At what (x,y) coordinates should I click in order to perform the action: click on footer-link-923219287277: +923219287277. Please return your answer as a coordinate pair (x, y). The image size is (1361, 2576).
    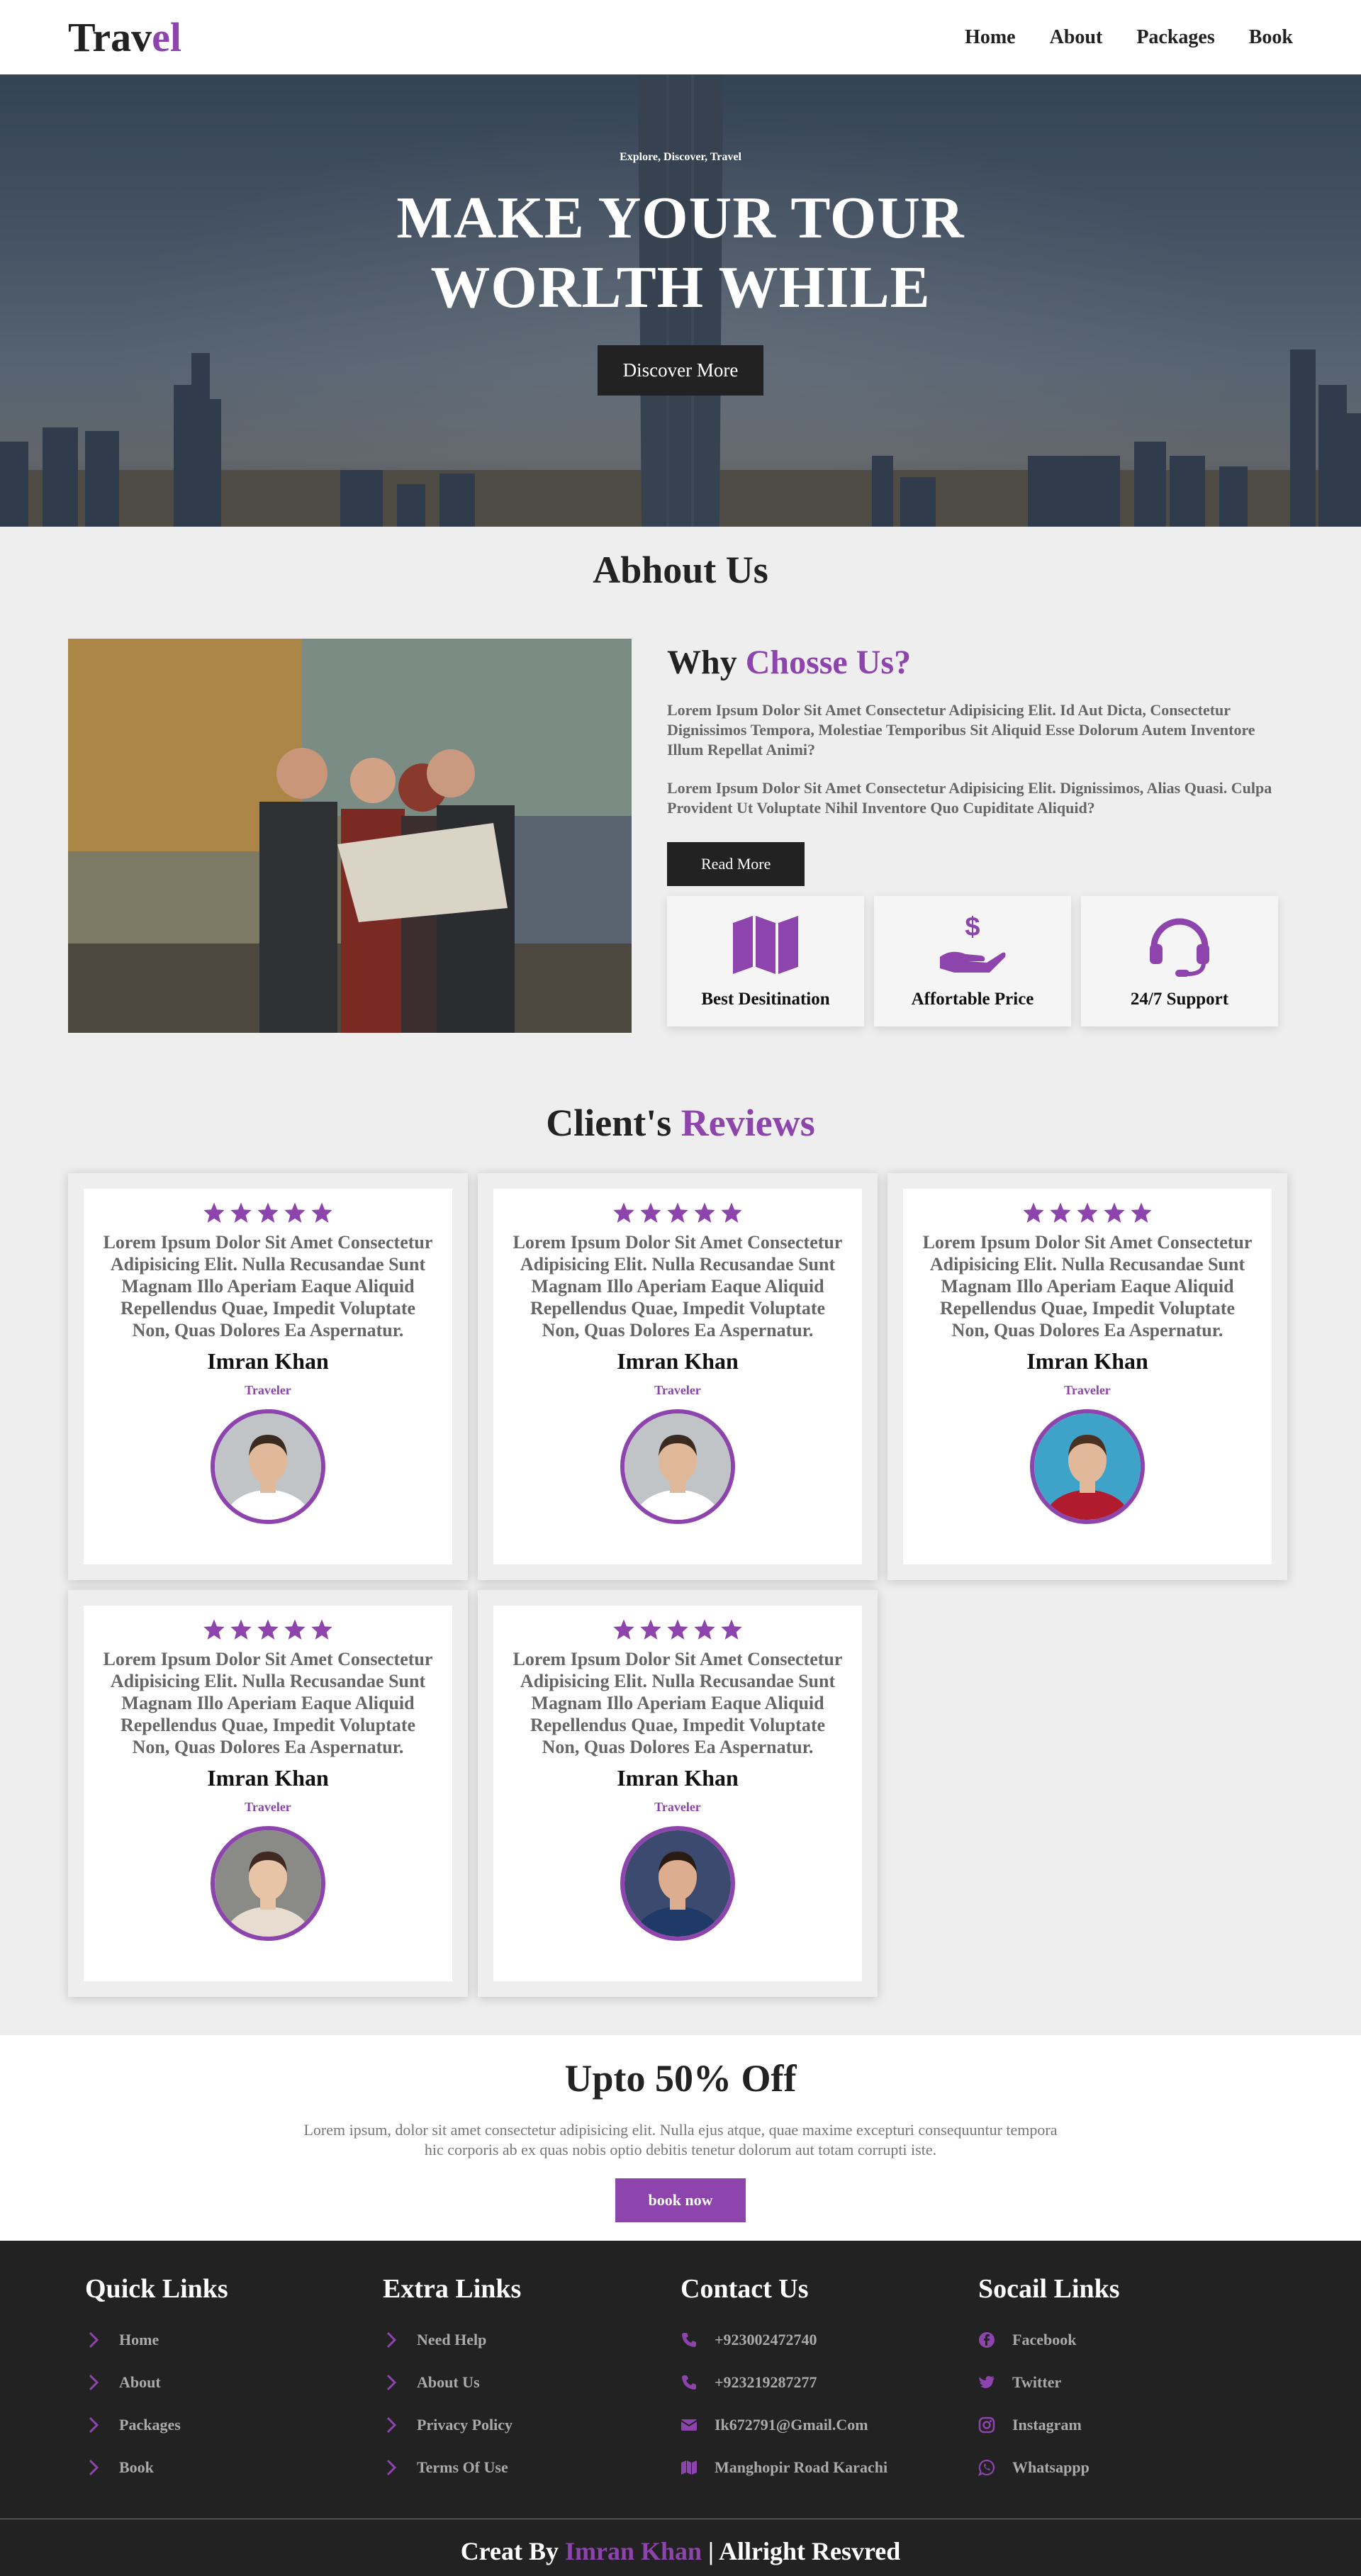
    Looking at the image, I should click on (829, 2382).